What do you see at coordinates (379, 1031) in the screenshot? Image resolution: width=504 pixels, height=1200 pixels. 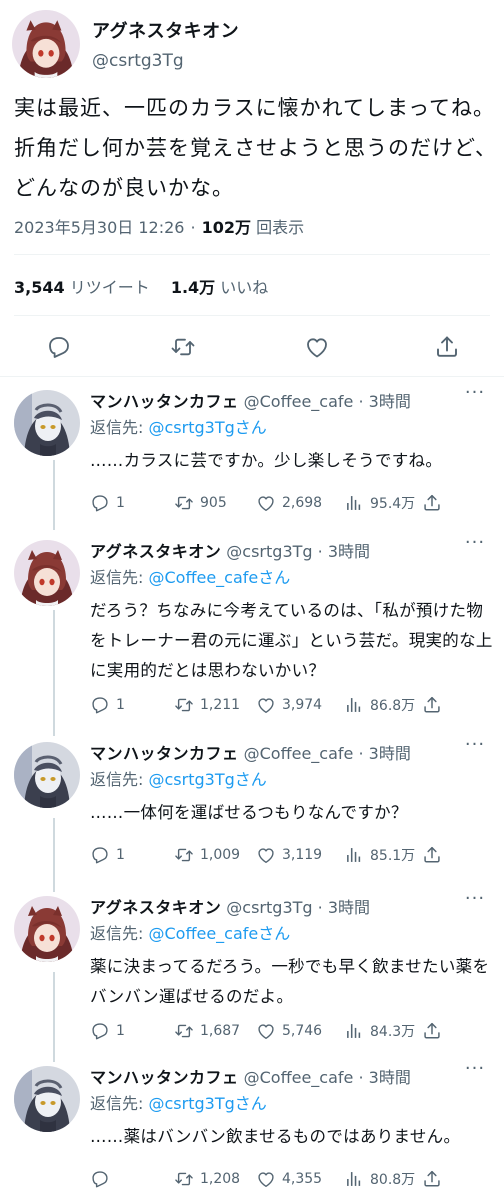 I see `views-button: 84.3万` at bounding box center [379, 1031].